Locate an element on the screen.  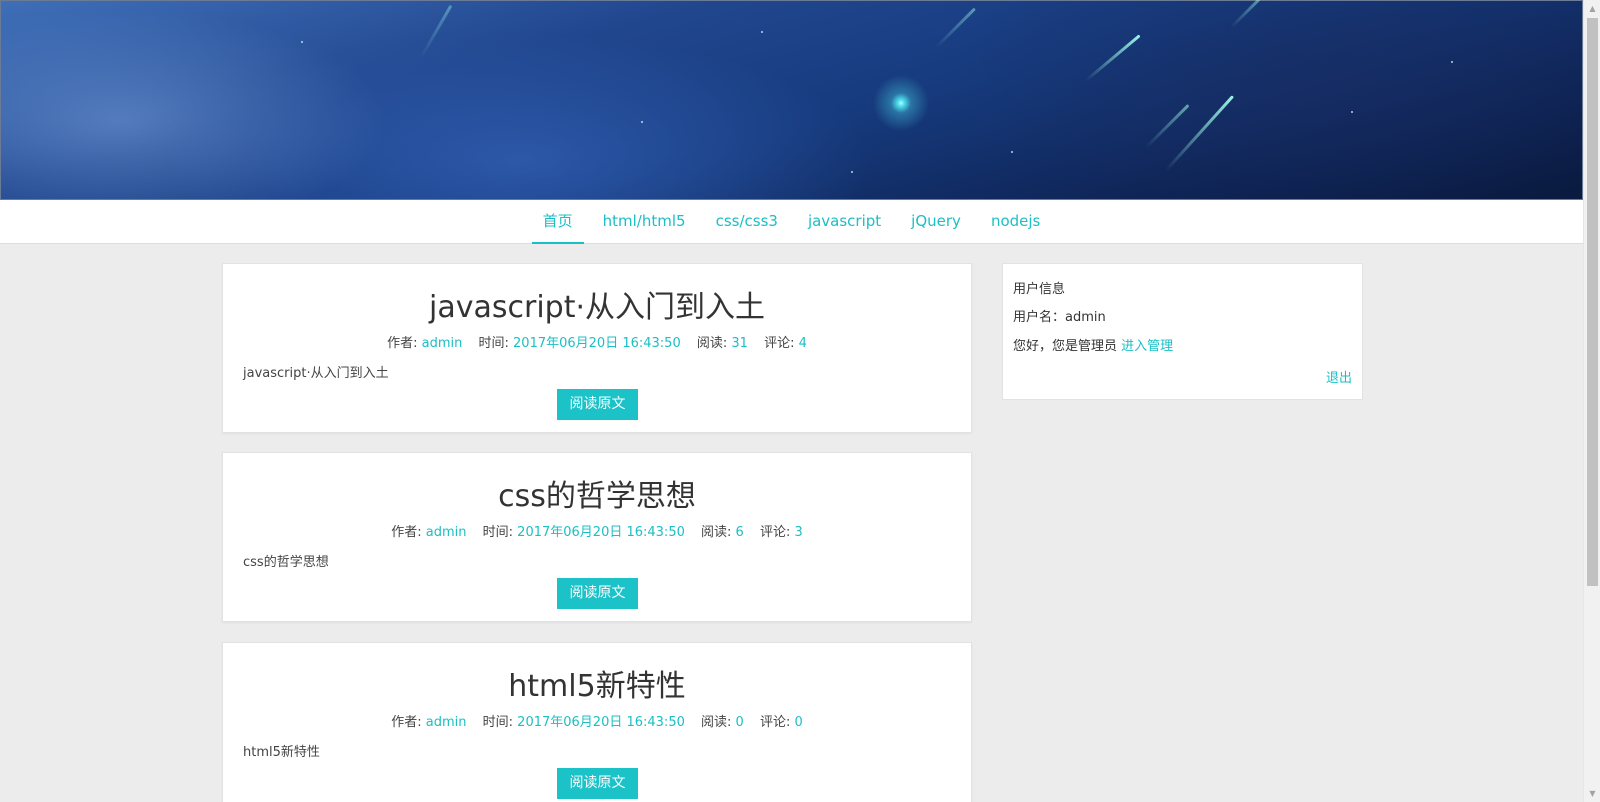
user-info-panel: 用户信息 用户名：admin 您好，您是管理员 进入管理 退出 is located at coordinates (1182, 331).